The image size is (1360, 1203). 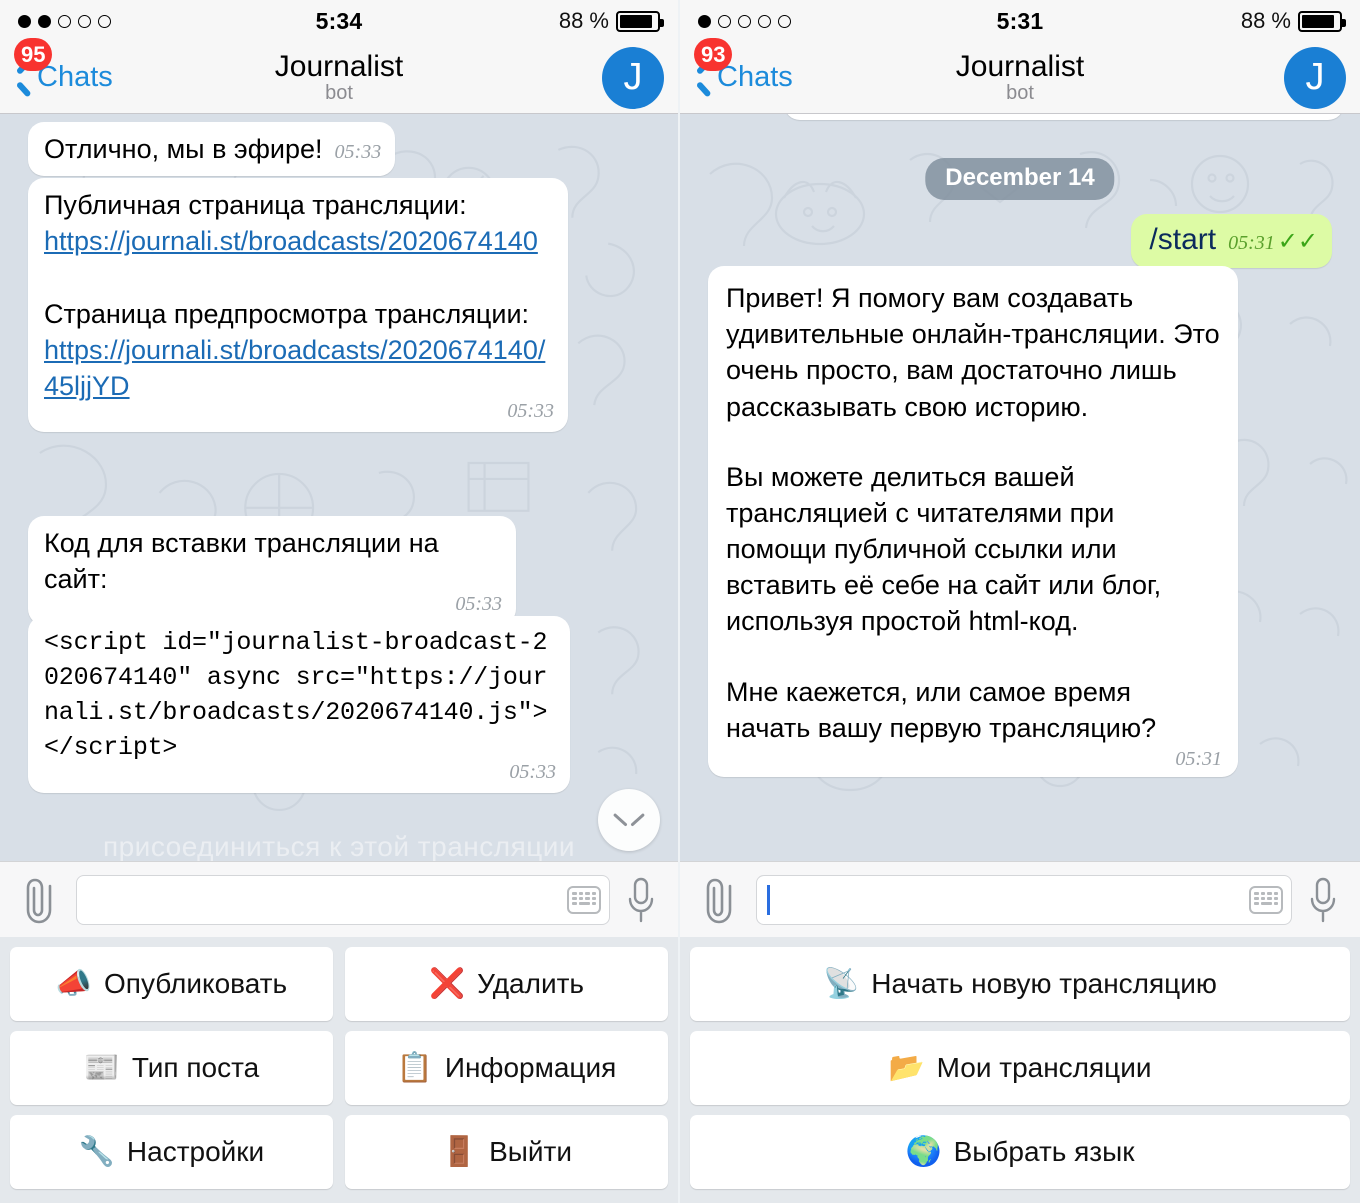 I want to click on bot-button-choose-language: 🌍 Выбрать язык, so click(x=1020, y=1152).